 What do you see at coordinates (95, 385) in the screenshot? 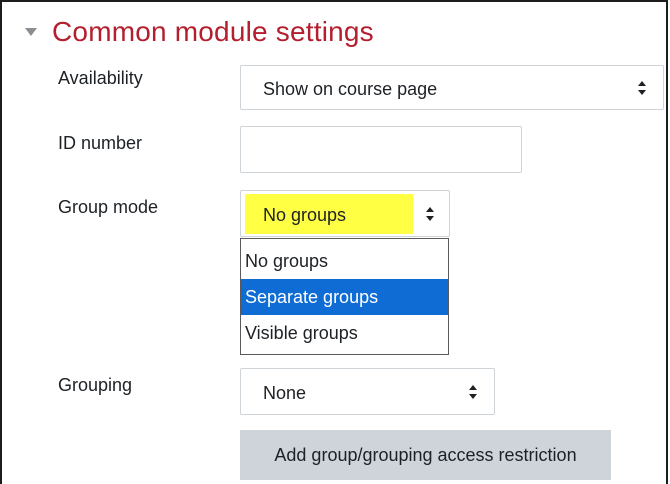
I see `grouping-label: Grouping` at bounding box center [95, 385].